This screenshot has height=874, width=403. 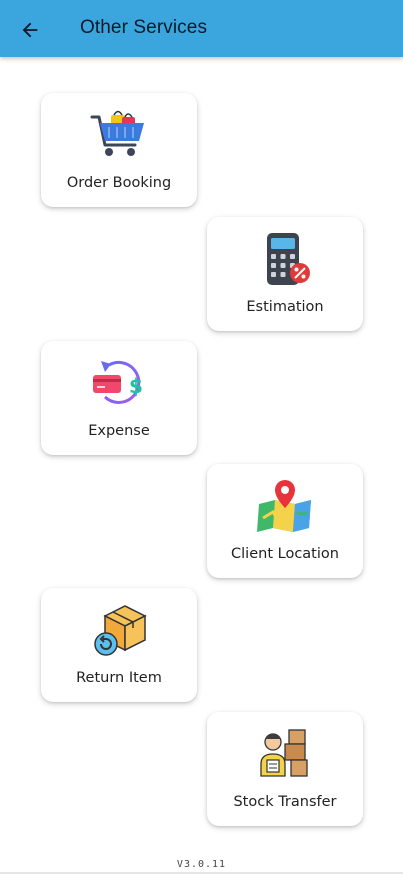 I want to click on back-button, so click(x=30, y=30).